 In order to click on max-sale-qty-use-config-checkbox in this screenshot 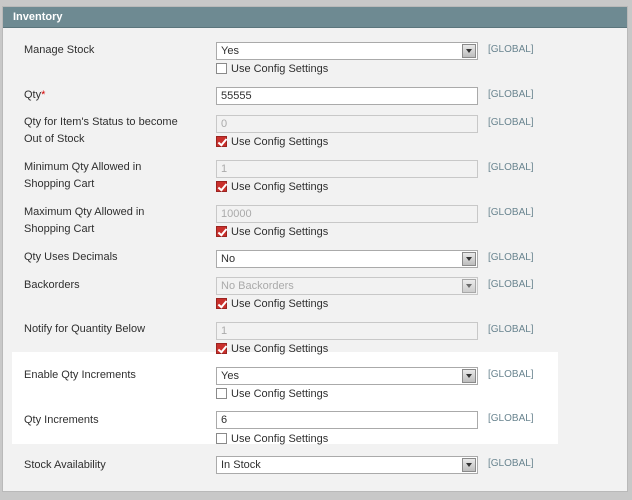, I will do `click(221, 231)`.